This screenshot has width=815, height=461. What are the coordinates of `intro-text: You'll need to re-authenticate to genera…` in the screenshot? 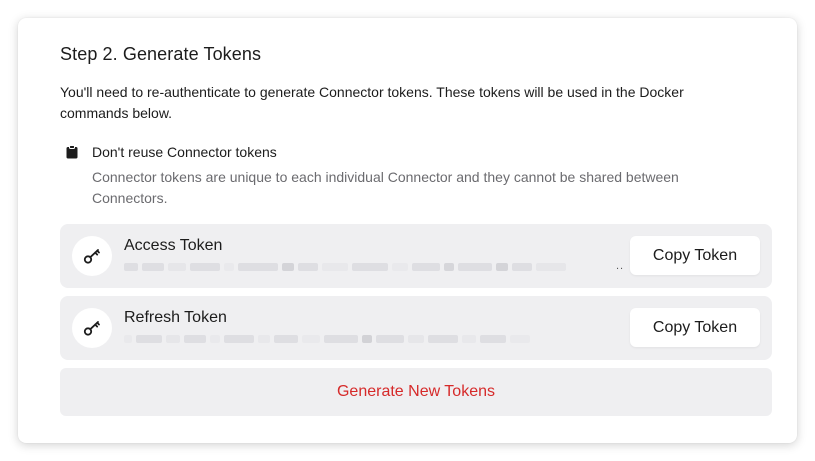 It's located at (372, 102).